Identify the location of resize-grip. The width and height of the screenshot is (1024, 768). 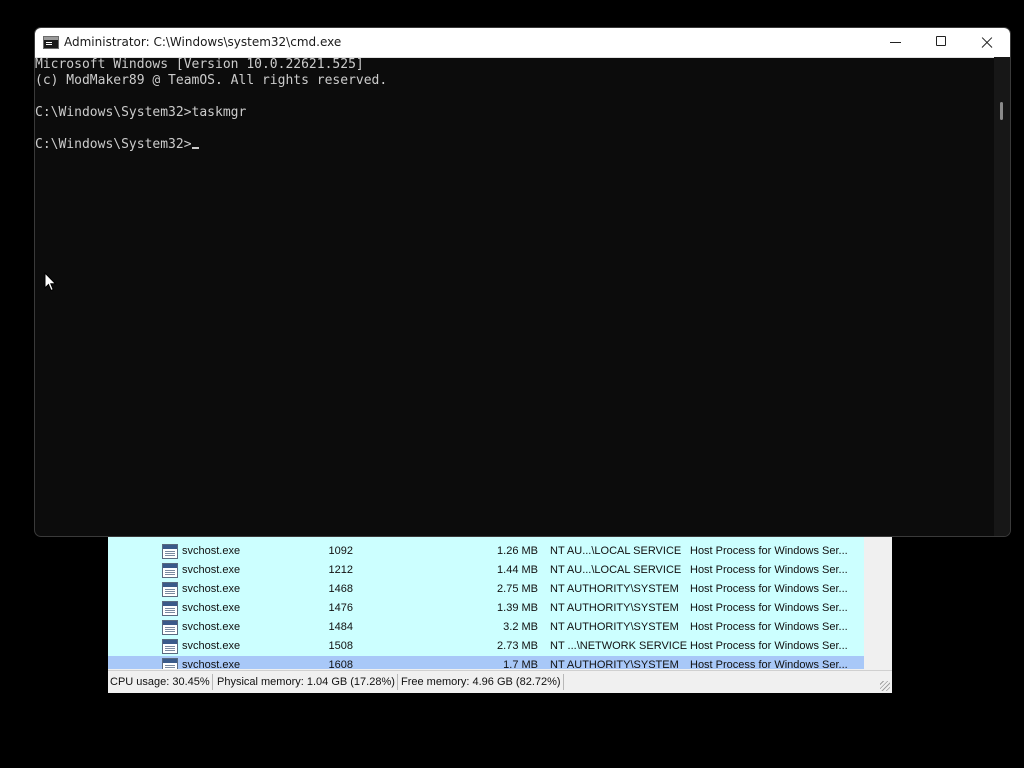
(885, 686).